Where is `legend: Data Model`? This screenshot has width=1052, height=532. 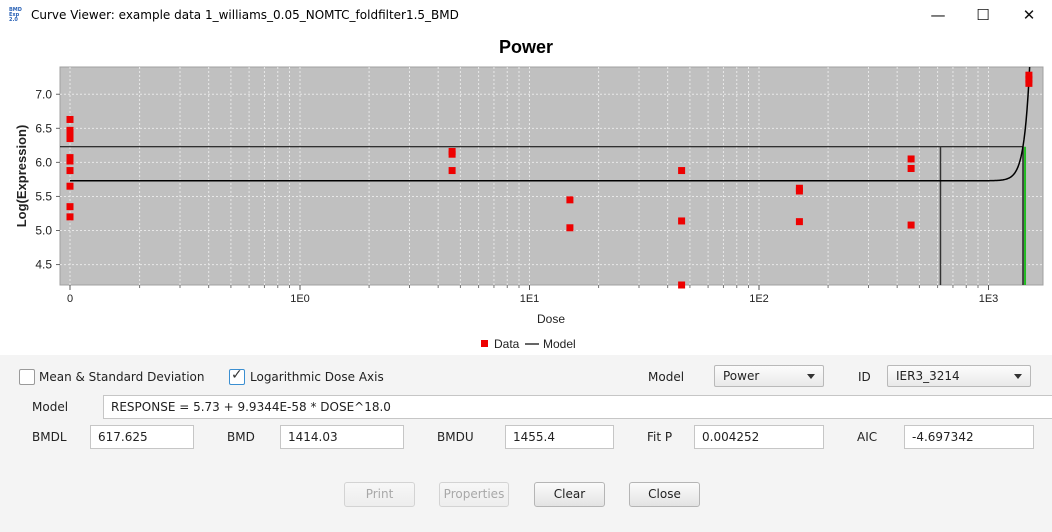
legend: Data Model is located at coordinates (528, 344).